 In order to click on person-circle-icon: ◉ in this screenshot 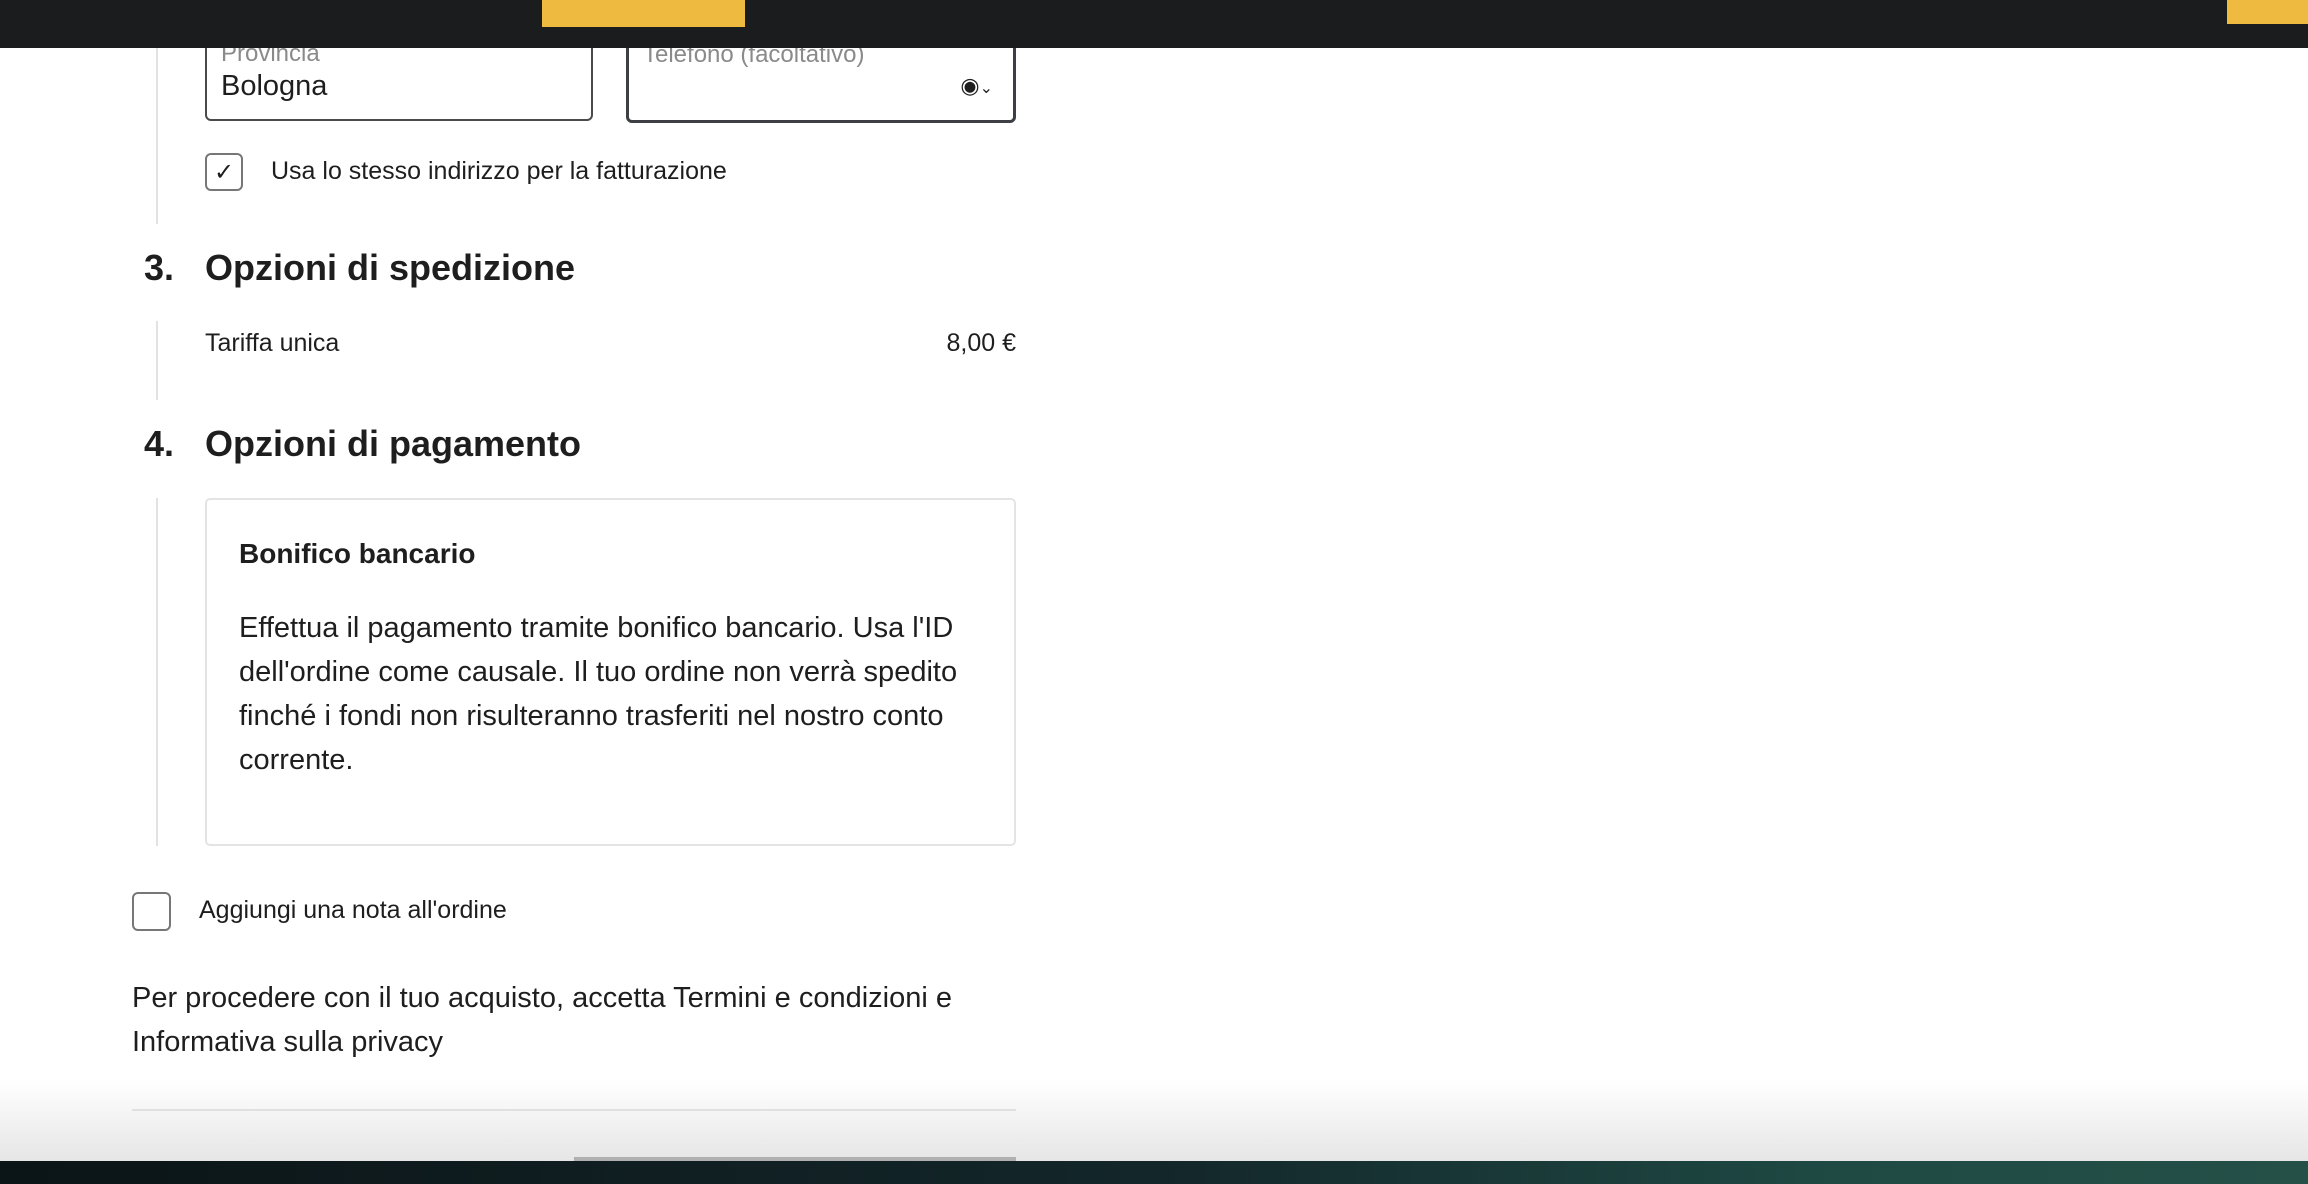, I will do `click(970, 85)`.